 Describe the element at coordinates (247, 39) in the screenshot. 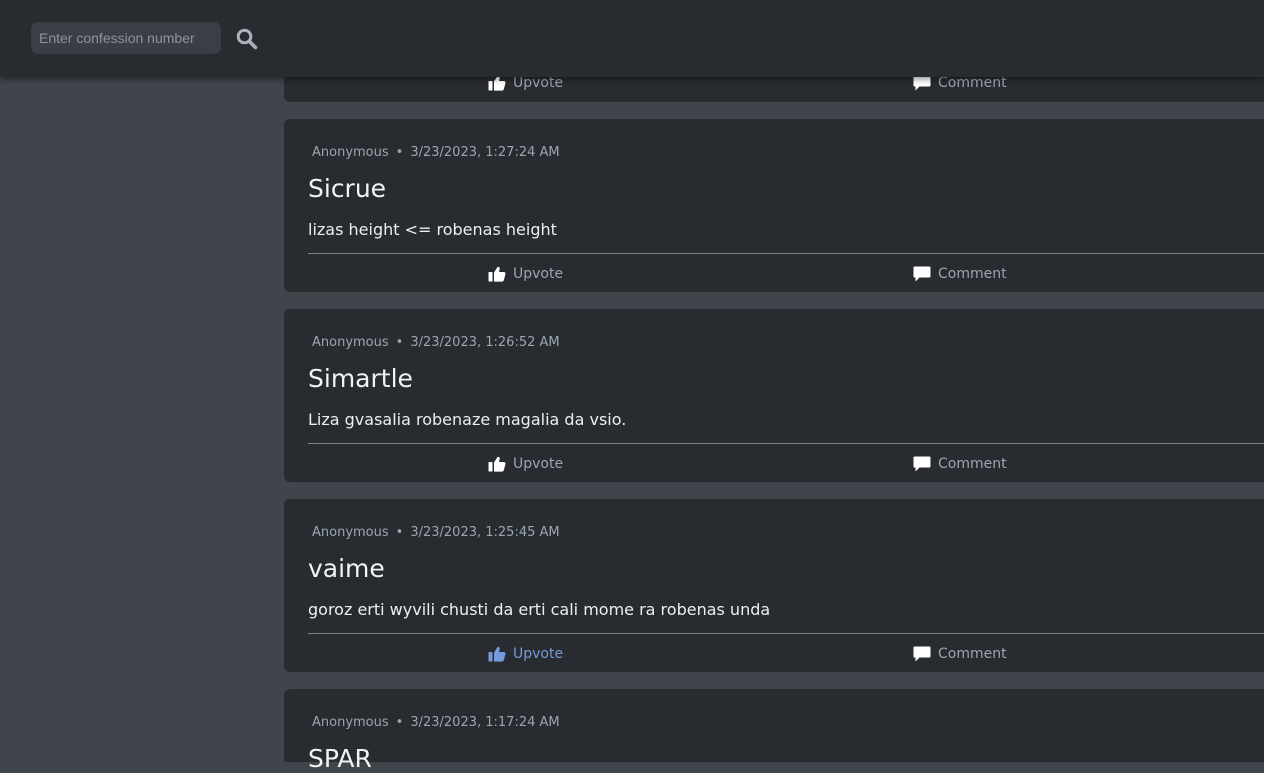

I see `search-icon` at that location.